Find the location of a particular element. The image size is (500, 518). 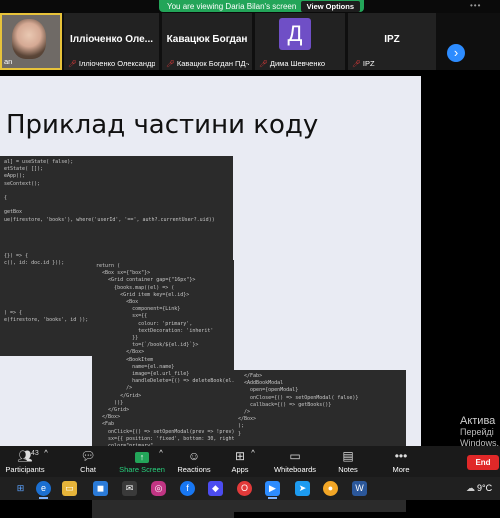

participant-tile: Д 🎤︎ Дима Шевченко is located at coordinates (300, 41).